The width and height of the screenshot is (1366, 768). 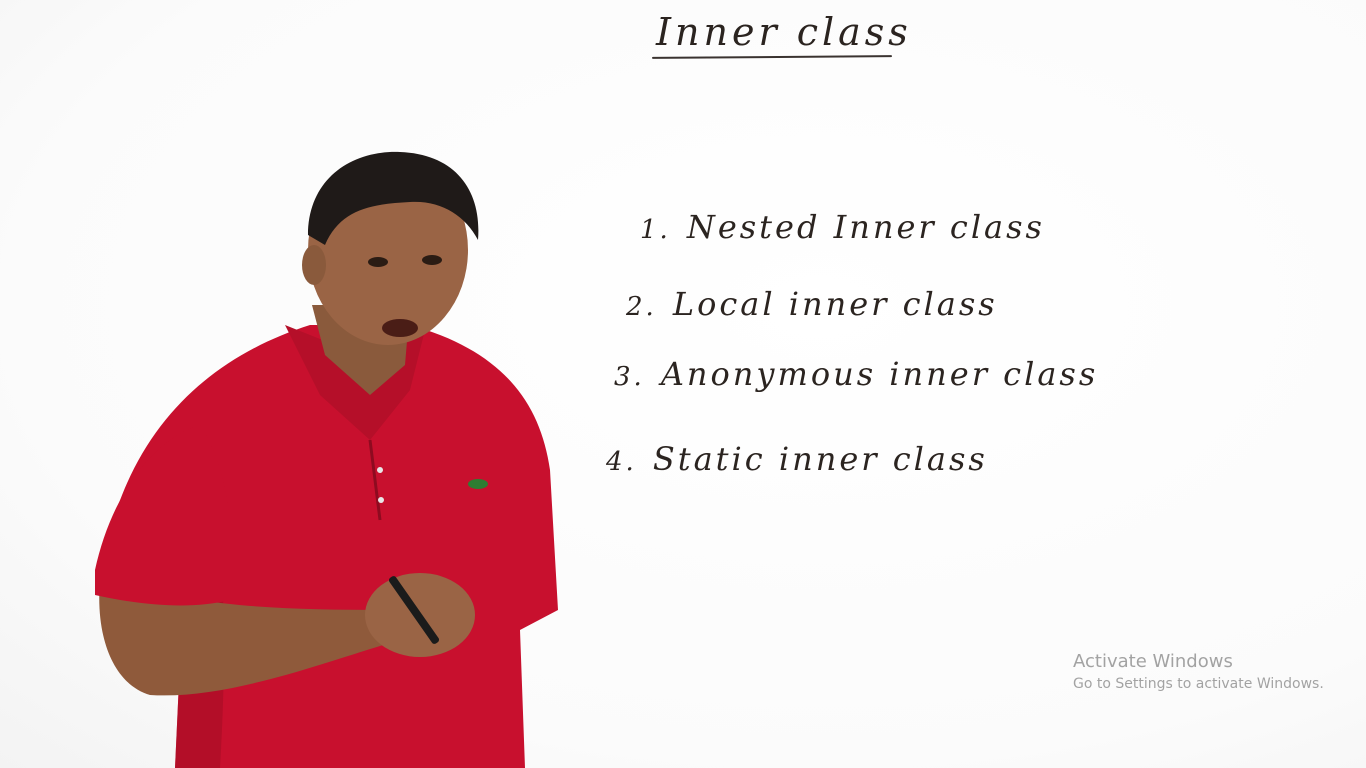 What do you see at coordinates (655, 230) in the screenshot?
I see `item-number: 1.` at bounding box center [655, 230].